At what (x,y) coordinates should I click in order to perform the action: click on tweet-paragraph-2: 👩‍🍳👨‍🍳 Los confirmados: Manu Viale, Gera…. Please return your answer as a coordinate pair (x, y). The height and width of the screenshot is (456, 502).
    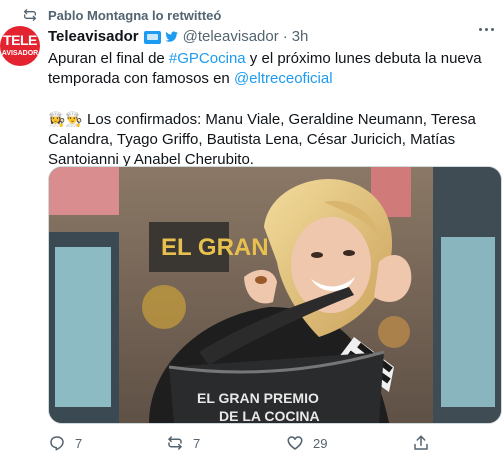
    Looking at the image, I should click on (273, 139).